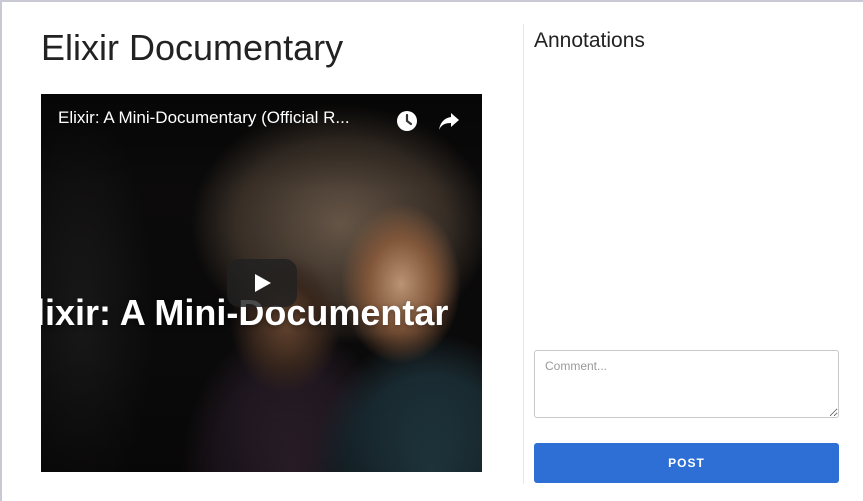 Image resolution: width=863 pixels, height=501 pixels. Describe the element at coordinates (686, 384) in the screenshot. I see `comment-input` at that location.